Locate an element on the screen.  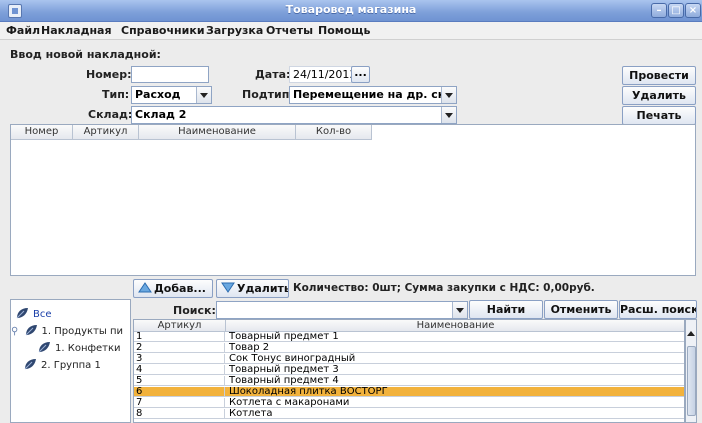
menu-invoice: Накладная is located at coordinates (76, 30).